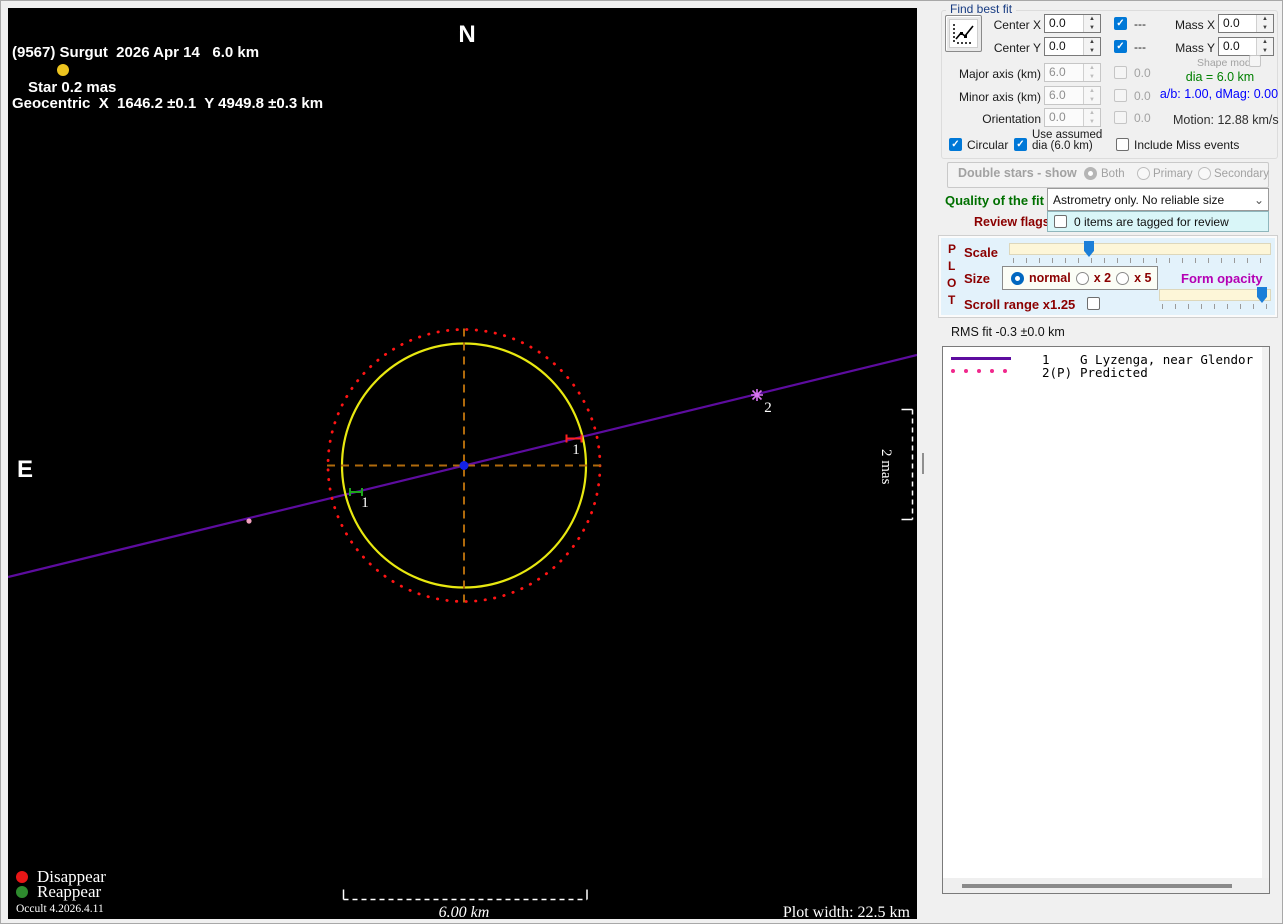 The width and height of the screenshot is (1283, 924). Describe the element at coordinates (1140, 249) in the screenshot. I see `scale-slider-track` at that location.